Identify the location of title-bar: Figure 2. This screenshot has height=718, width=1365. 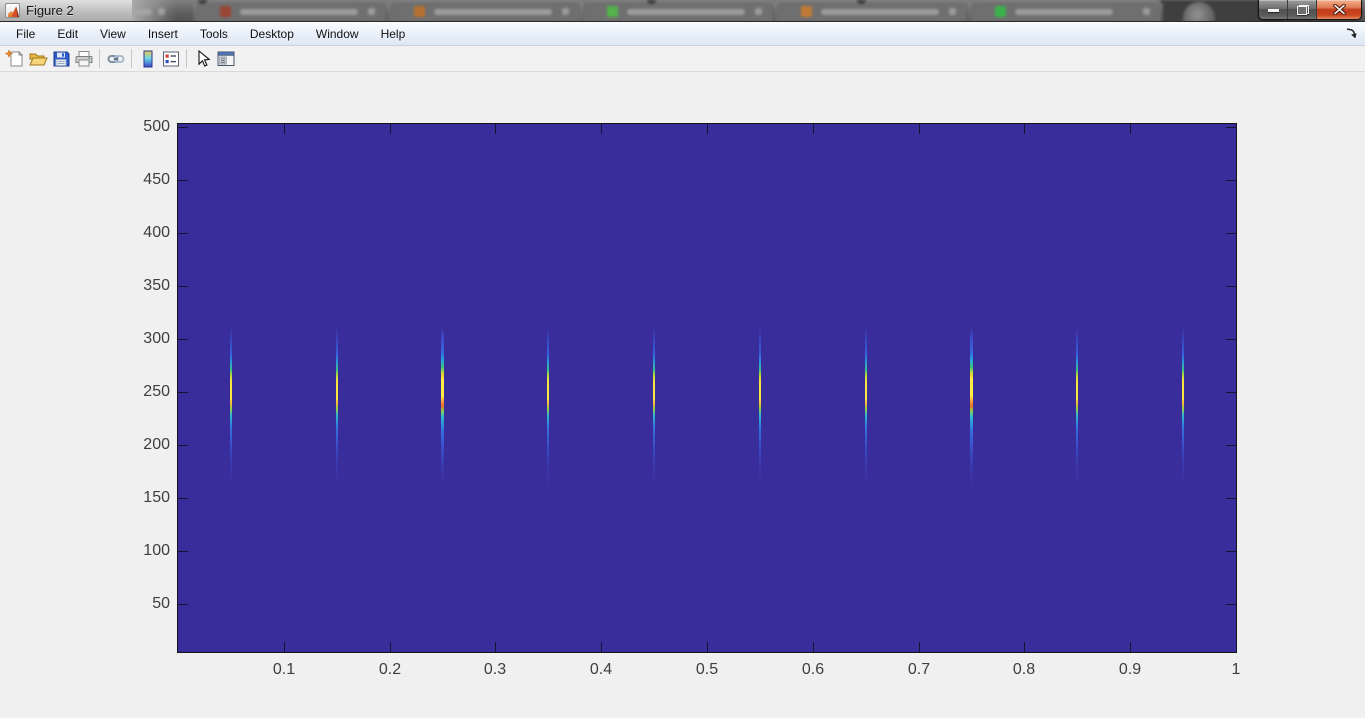
(682, 11).